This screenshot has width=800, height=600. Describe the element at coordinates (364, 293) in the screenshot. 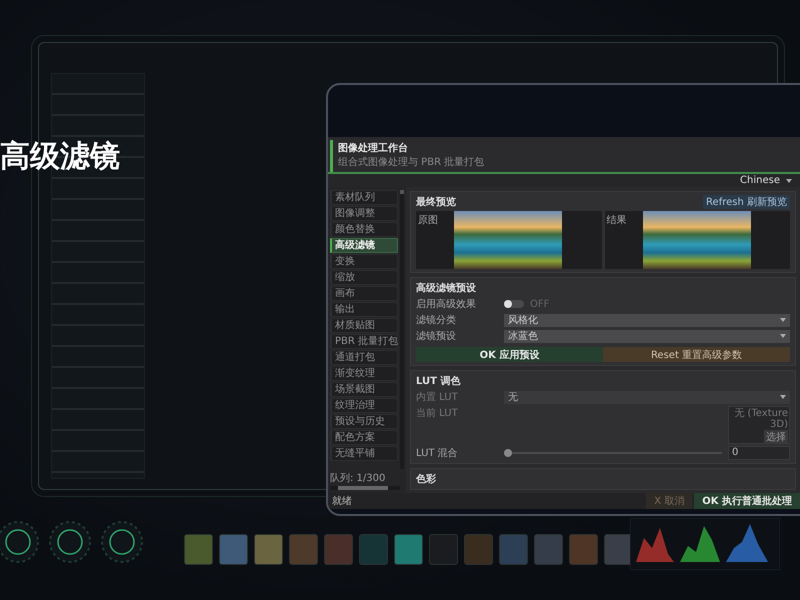

I see `sidebar-item: 画布` at that location.